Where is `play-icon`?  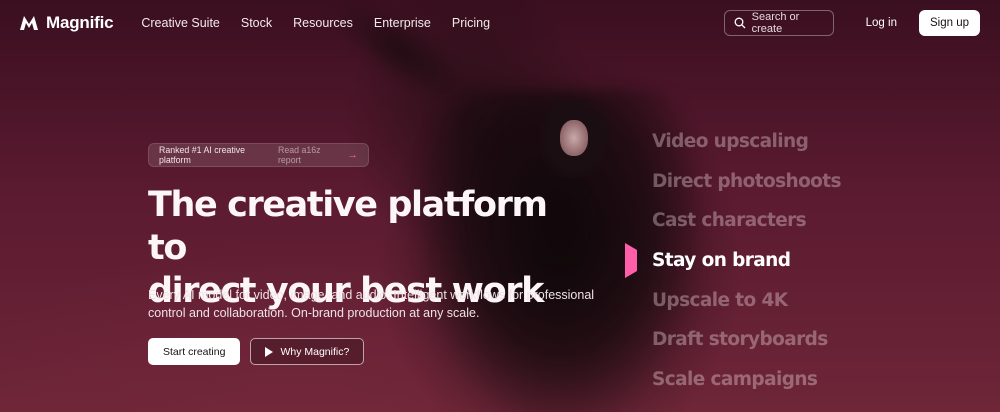
play-icon is located at coordinates (269, 351).